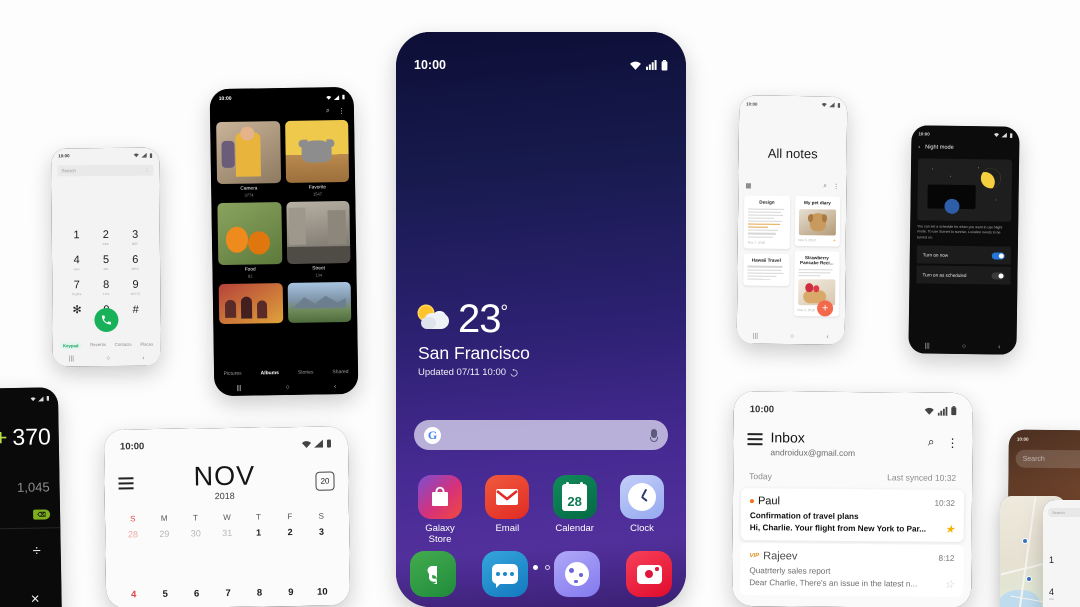 The image size is (1080, 607). What do you see at coordinates (105, 170) in the screenshot?
I see `dialer-search-input: Search ⋮` at bounding box center [105, 170].